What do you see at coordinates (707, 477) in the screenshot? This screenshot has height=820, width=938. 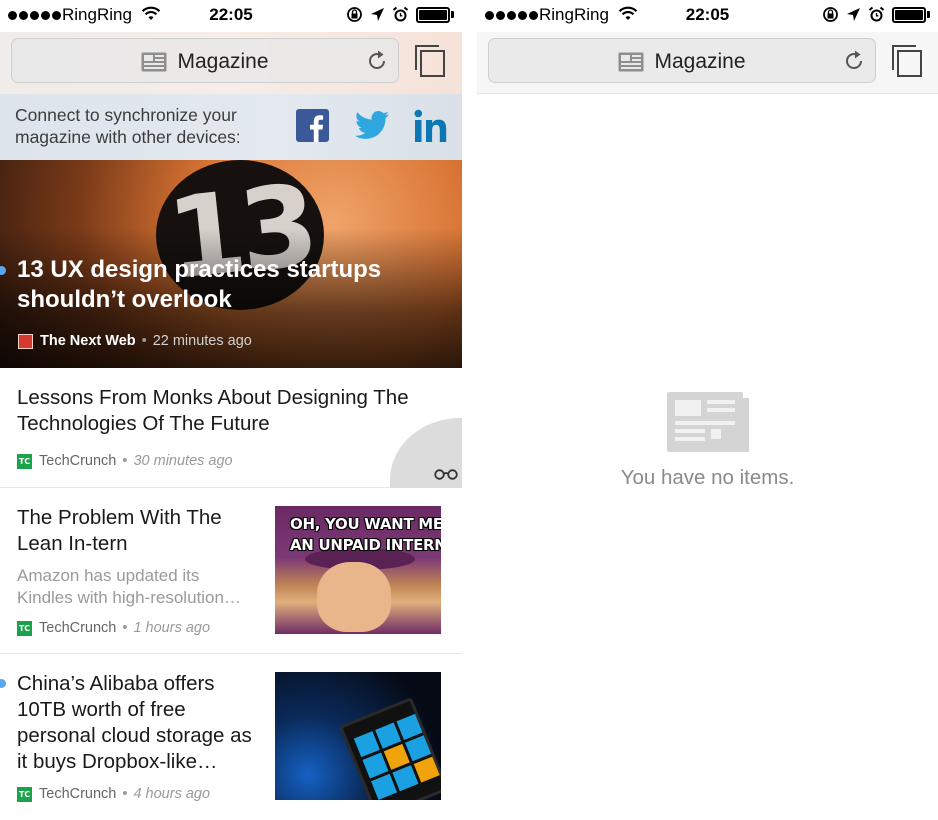 I see `empty-state-message: You have no items.` at bounding box center [707, 477].